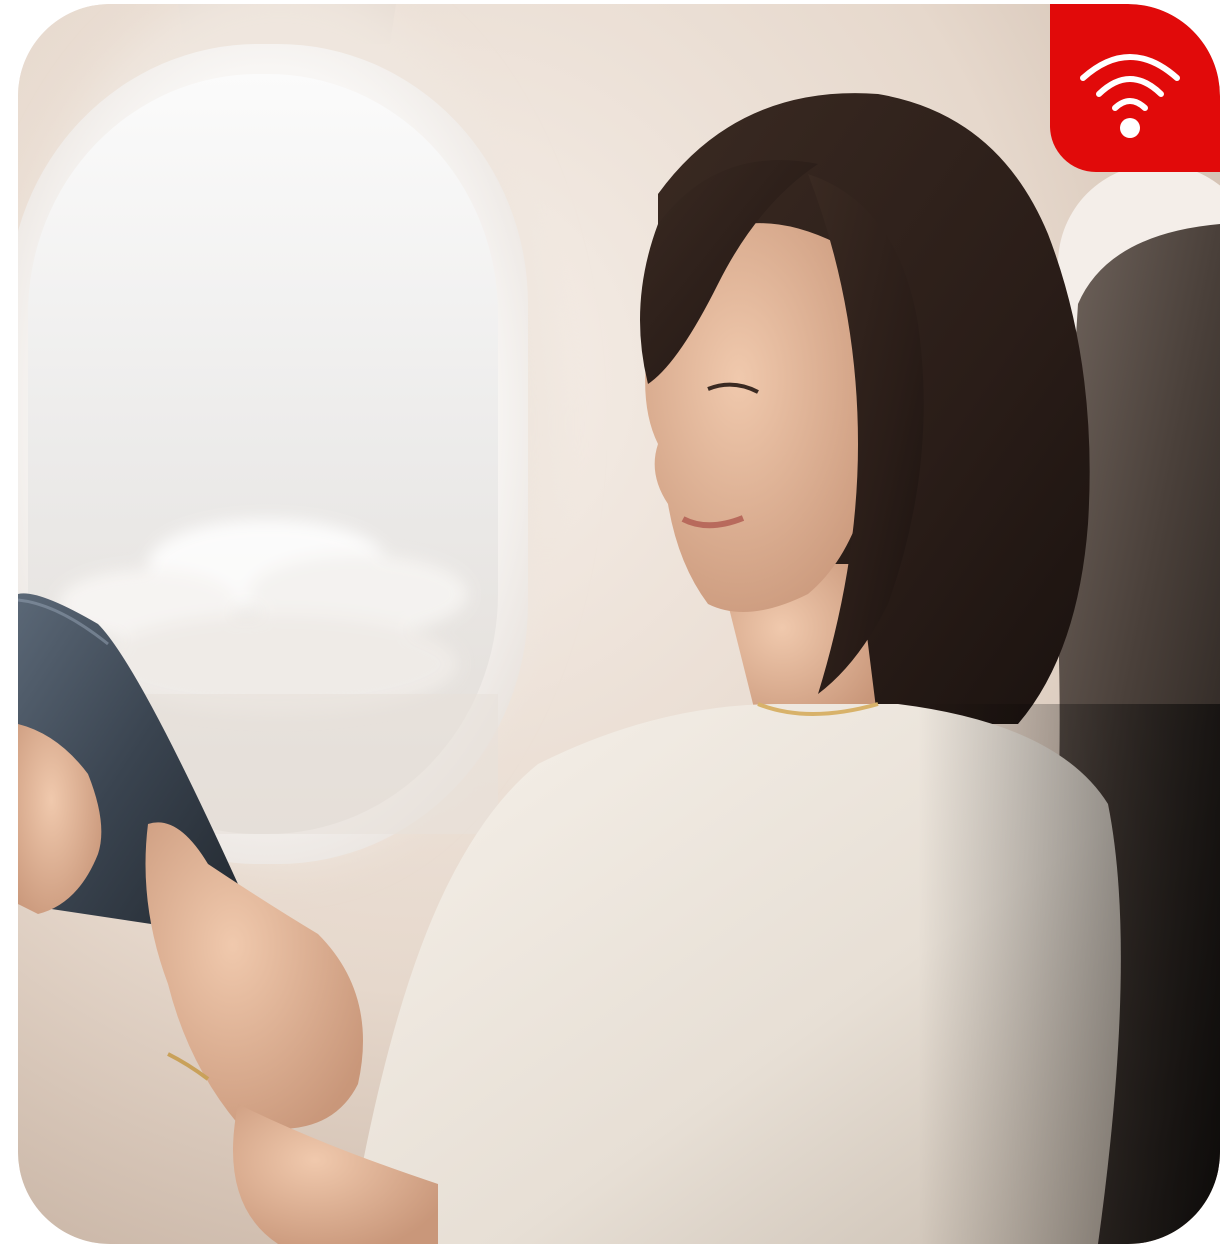  Describe the element at coordinates (1130, 96) in the screenshot. I see `wifi-icon` at that location.